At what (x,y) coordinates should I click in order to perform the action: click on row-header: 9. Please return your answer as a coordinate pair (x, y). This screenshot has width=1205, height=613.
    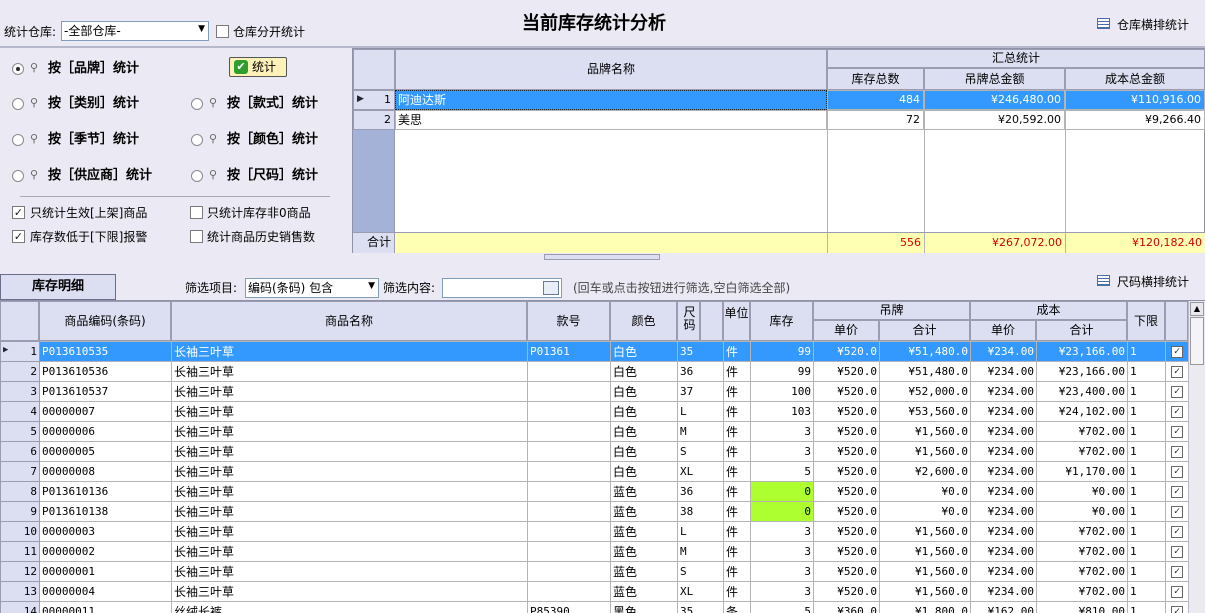
    Looking at the image, I should click on (20, 511).